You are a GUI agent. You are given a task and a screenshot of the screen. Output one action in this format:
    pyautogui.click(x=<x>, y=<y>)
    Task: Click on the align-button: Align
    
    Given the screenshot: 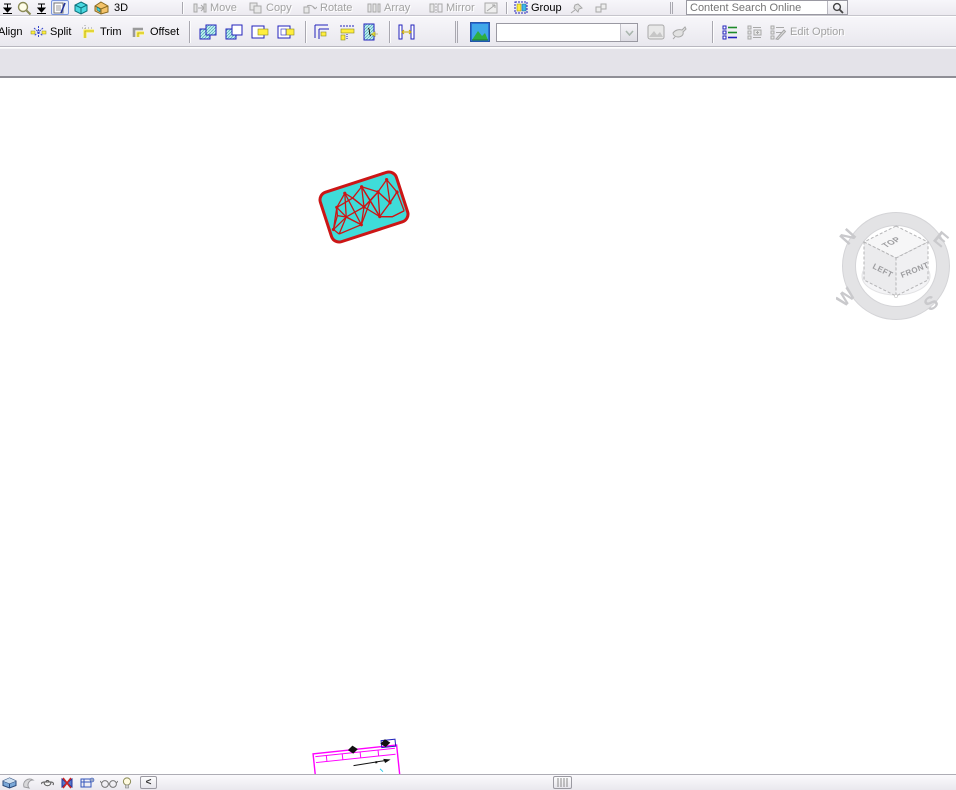 What is the action you would take?
    pyautogui.click(x=11, y=32)
    